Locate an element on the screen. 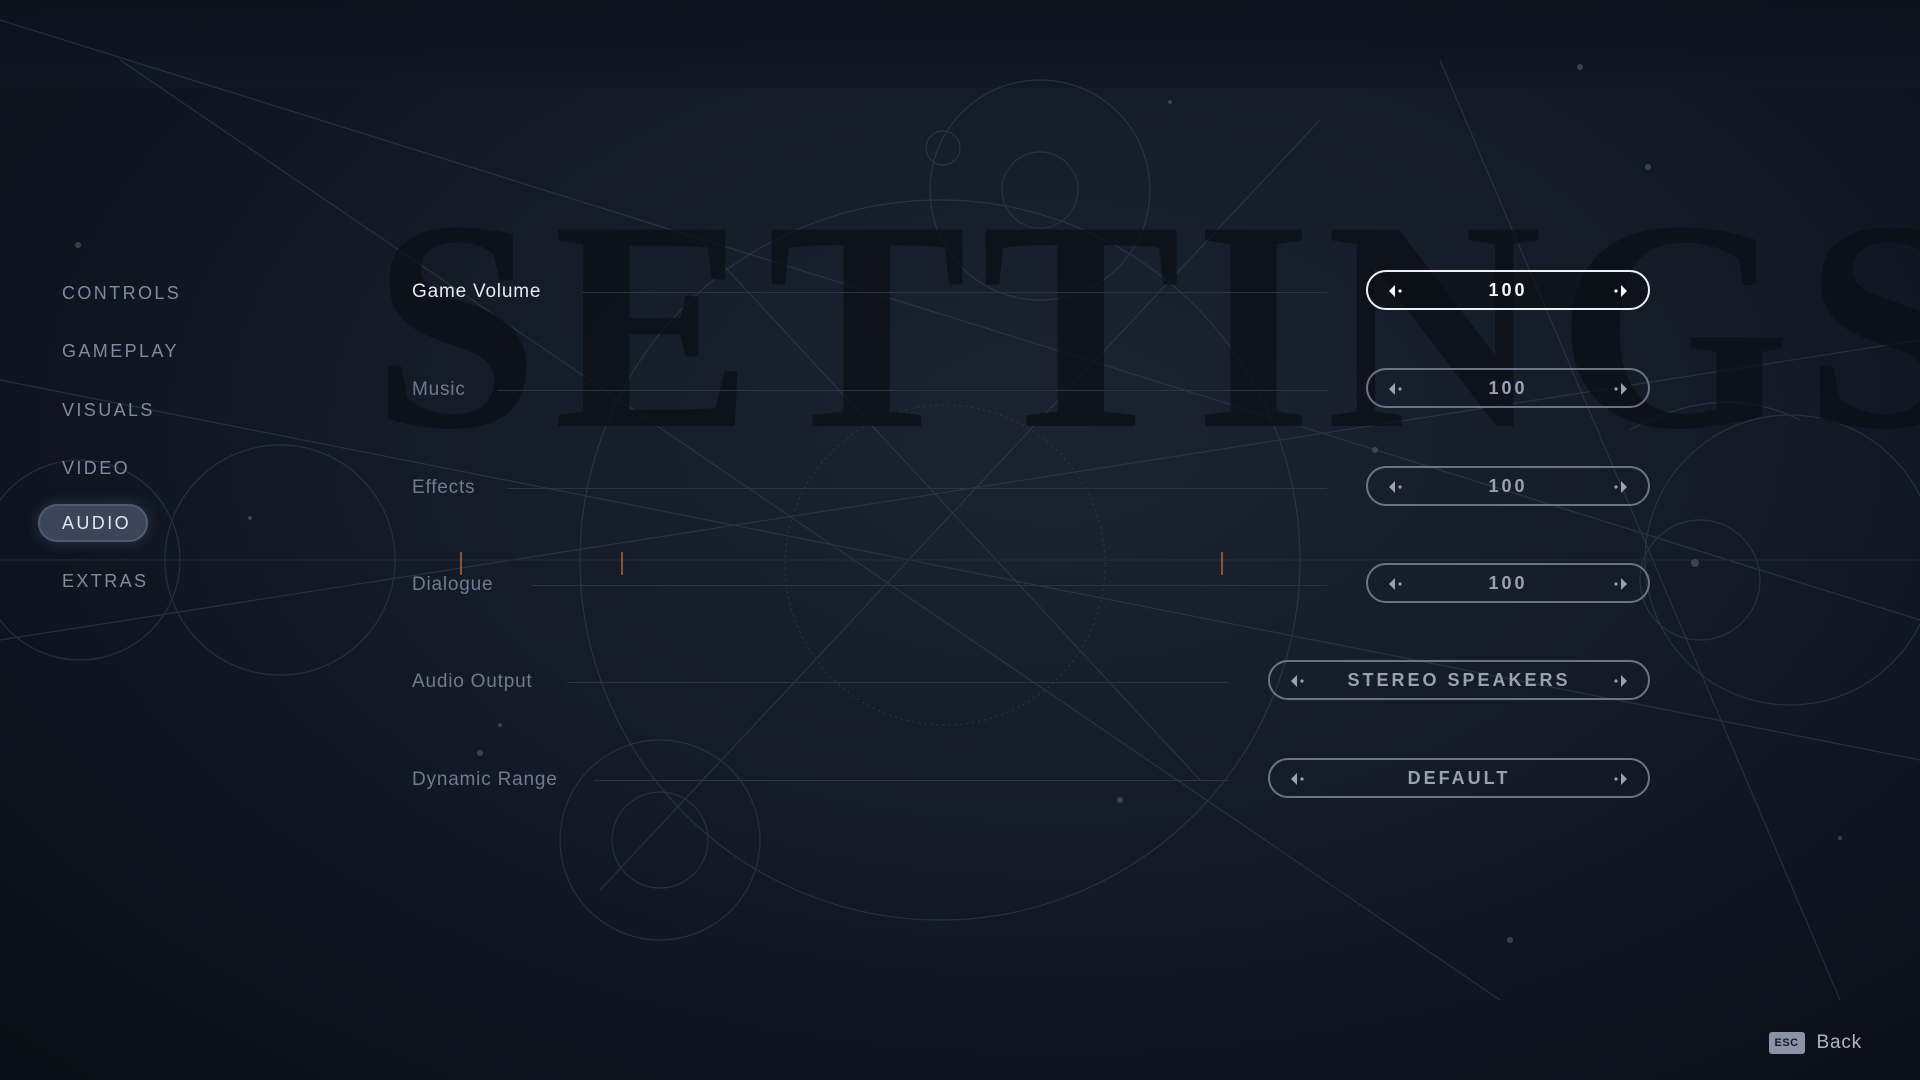 This screenshot has height=1080, width=1920. back-button: ESC Back is located at coordinates (1815, 1043).